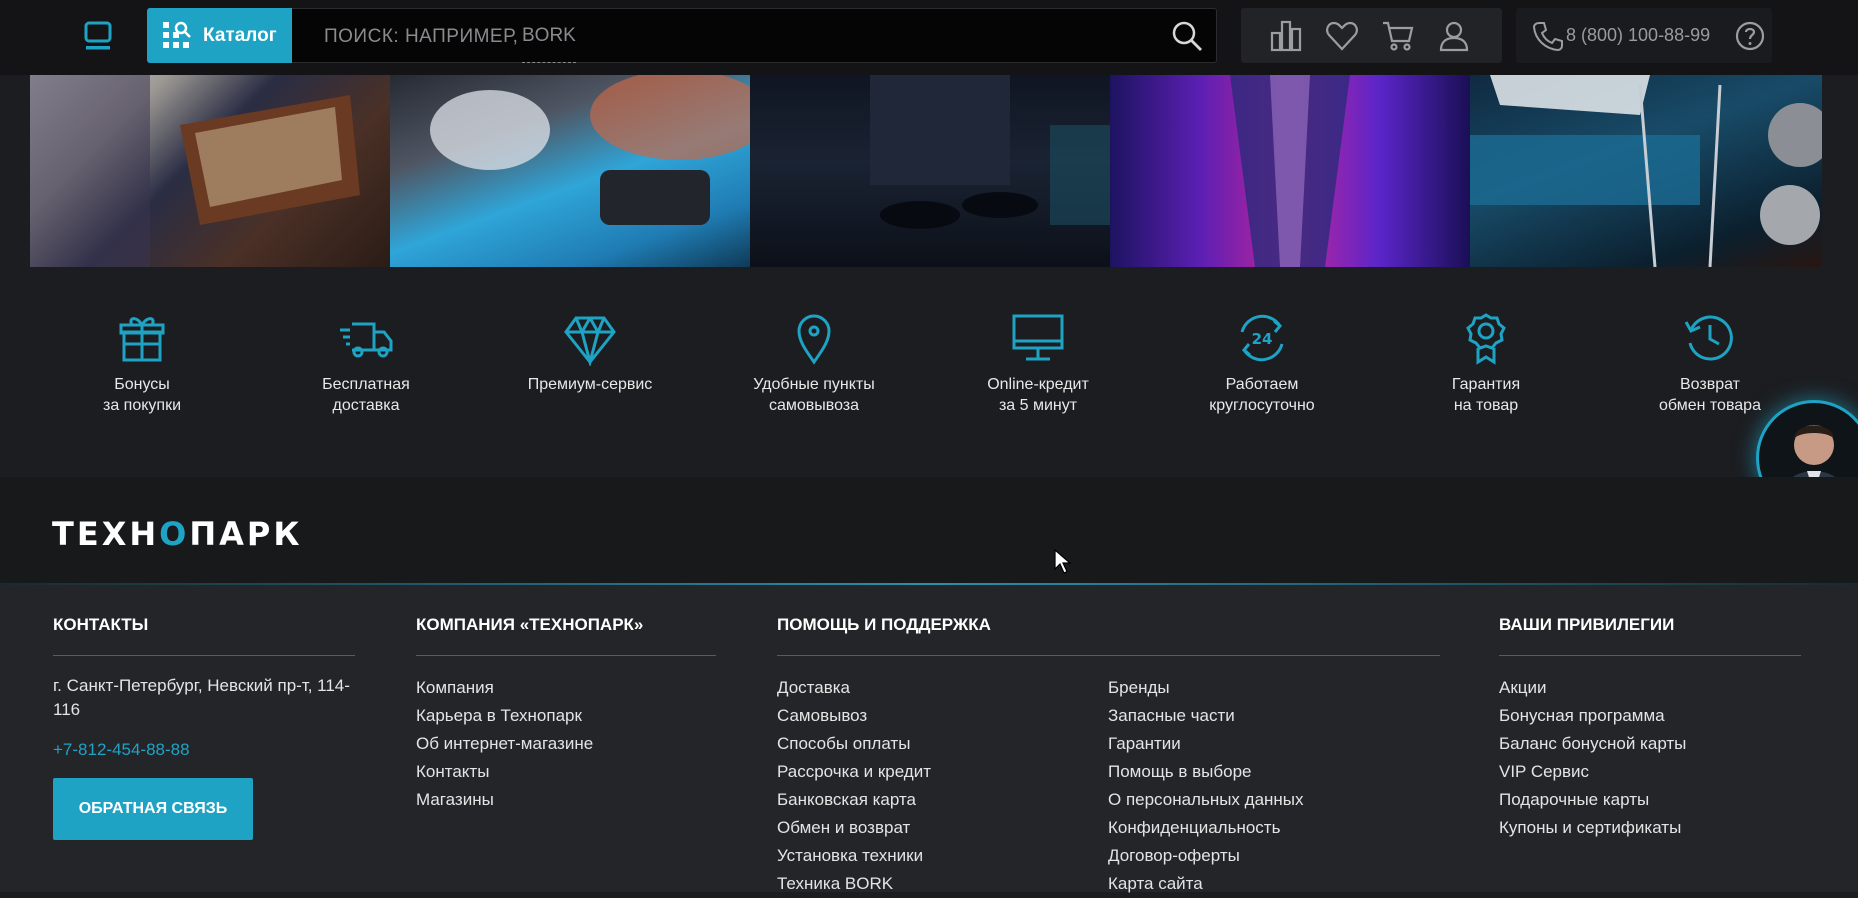  What do you see at coordinates (1038, 395) in the screenshot?
I see `feature-label: Online-кредит за 5 минут` at bounding box center [1038, 395].